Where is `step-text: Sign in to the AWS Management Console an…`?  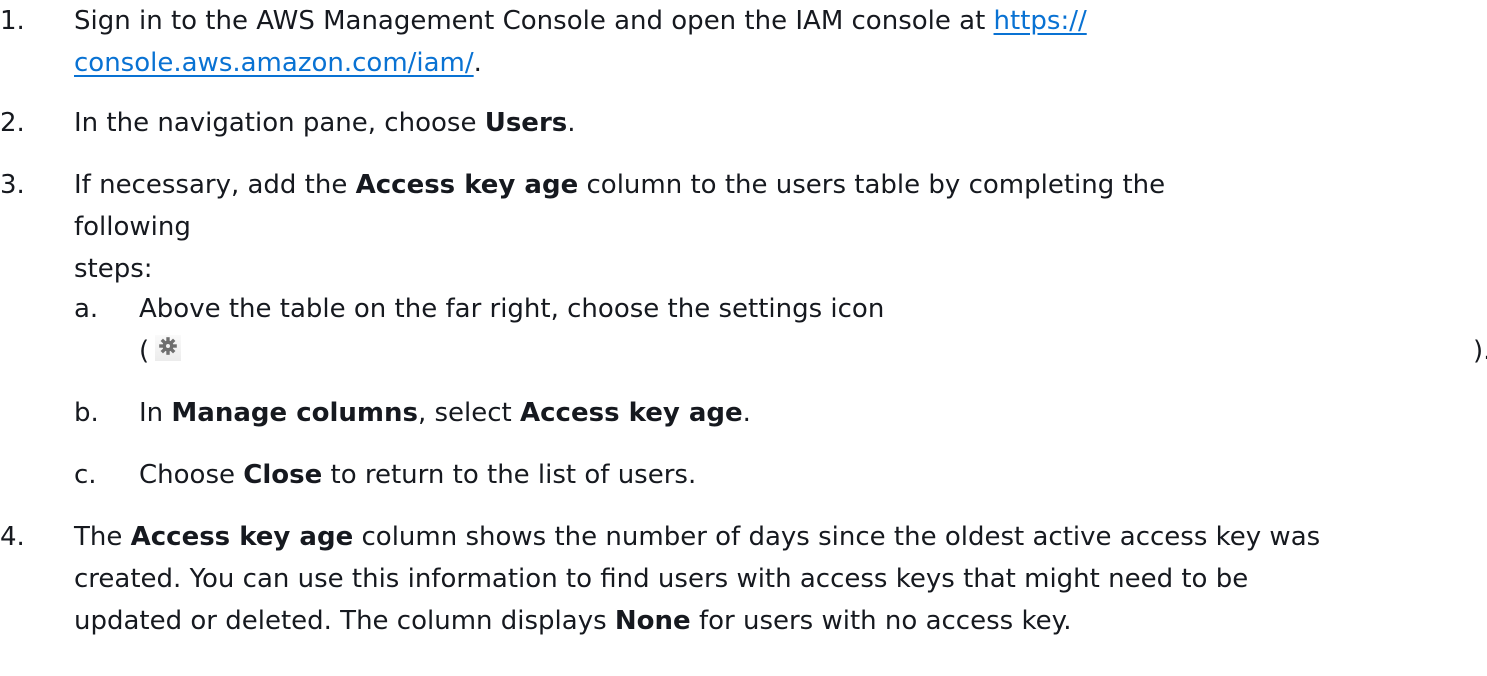 step-text: Sign in to the AWS Management Console an… is located at coordinates (534, 21).